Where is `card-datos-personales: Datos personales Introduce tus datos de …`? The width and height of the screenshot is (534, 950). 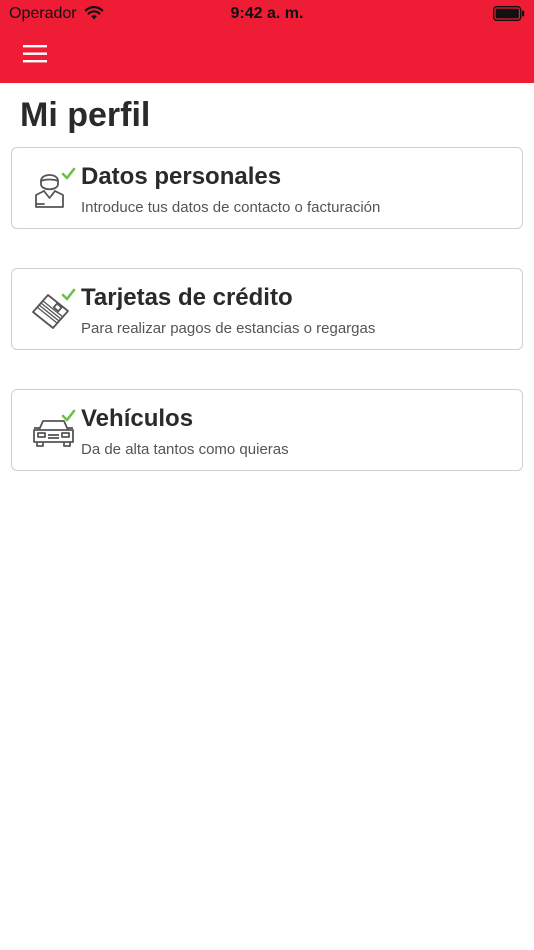
card-datos-personales: Datos personales Introduce tus datos de … is located at coordinates (267, 188).